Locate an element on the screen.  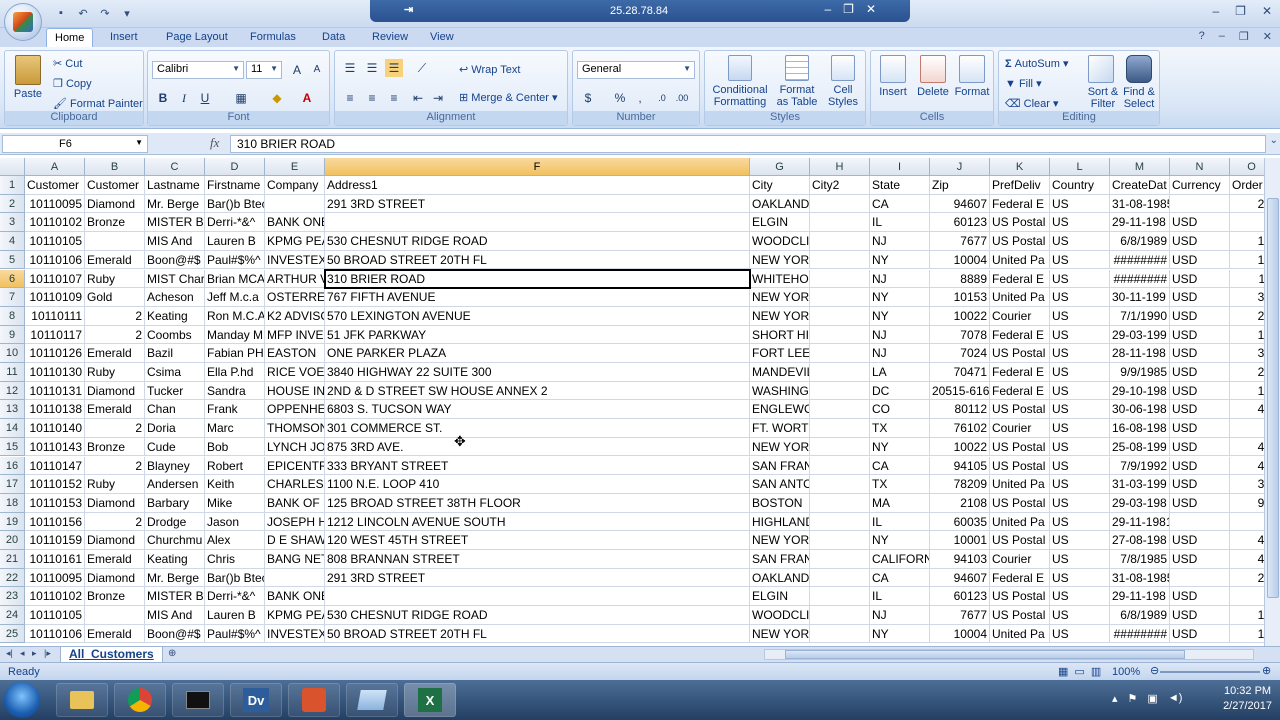
cell-b18: Diamond is located at coordinates (115, 503).